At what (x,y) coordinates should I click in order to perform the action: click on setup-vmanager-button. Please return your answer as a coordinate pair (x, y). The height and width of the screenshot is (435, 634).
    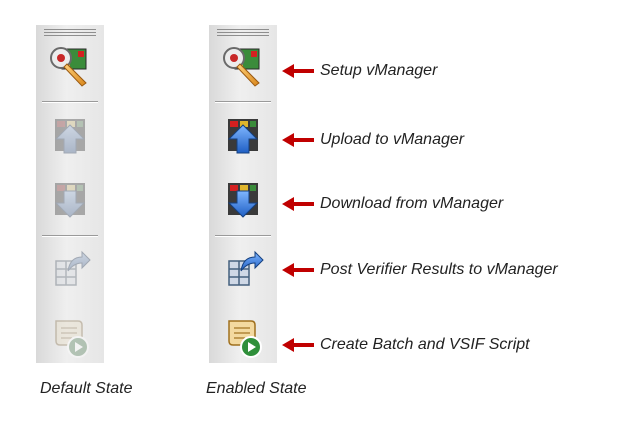
    Looking at the image, I should click on (243, 65).